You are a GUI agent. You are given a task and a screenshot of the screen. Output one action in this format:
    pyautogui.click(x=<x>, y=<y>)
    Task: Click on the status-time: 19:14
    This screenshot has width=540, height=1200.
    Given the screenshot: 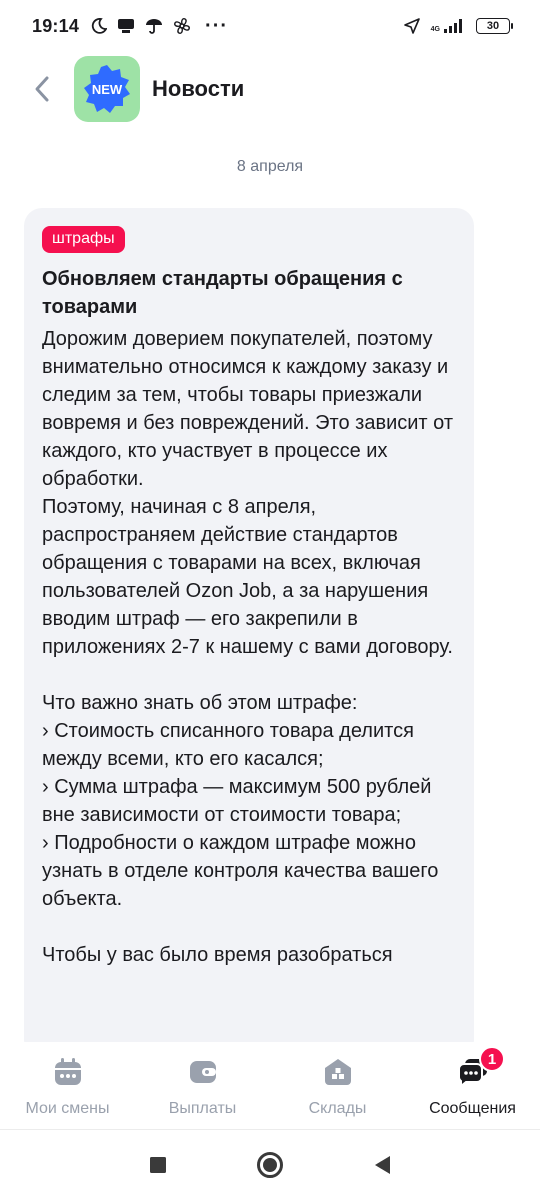 What is the action you would take?
    pyautogui.click(x=56, y=25)
    